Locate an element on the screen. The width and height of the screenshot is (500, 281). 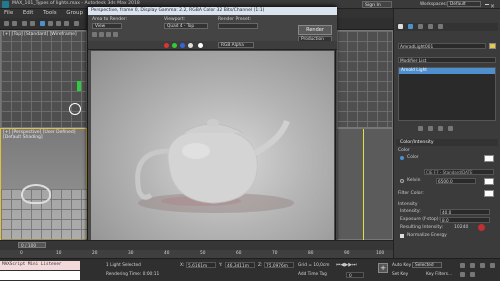
maximize-viewport-icon is located at coordinates (472, 274).